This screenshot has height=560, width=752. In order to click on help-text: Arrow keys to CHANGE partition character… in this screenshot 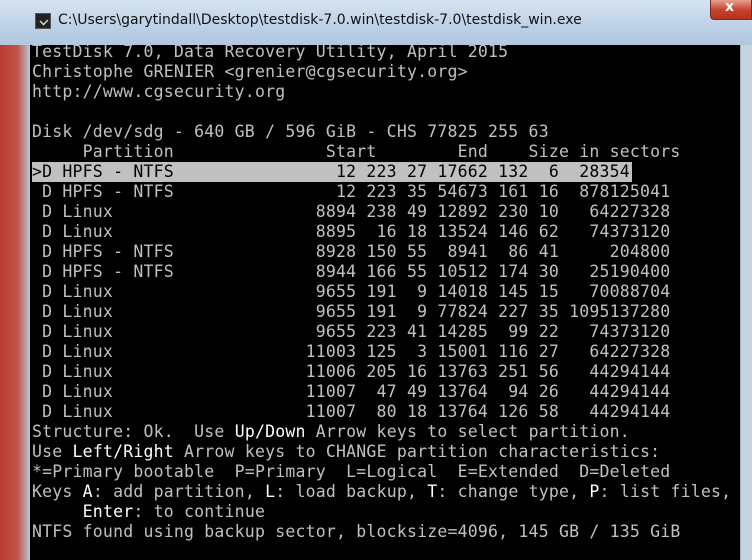, I will do `click(417, 451)`.